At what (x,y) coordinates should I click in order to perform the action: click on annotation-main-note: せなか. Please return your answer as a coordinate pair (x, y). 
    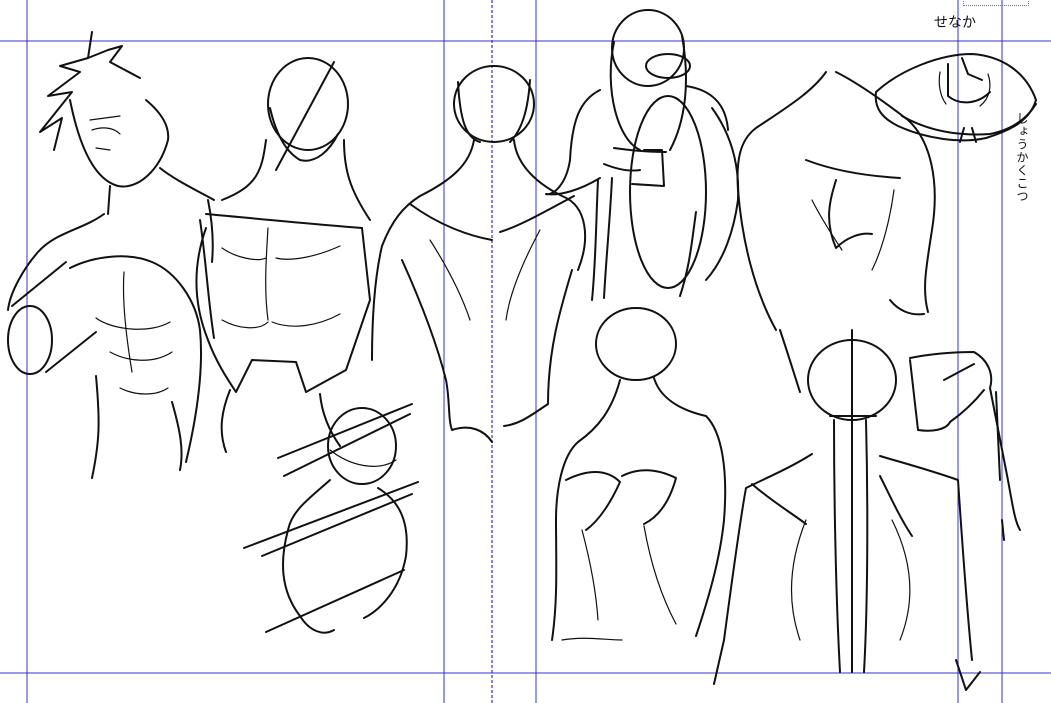
    Looking at the image, I should click on (955, 23).